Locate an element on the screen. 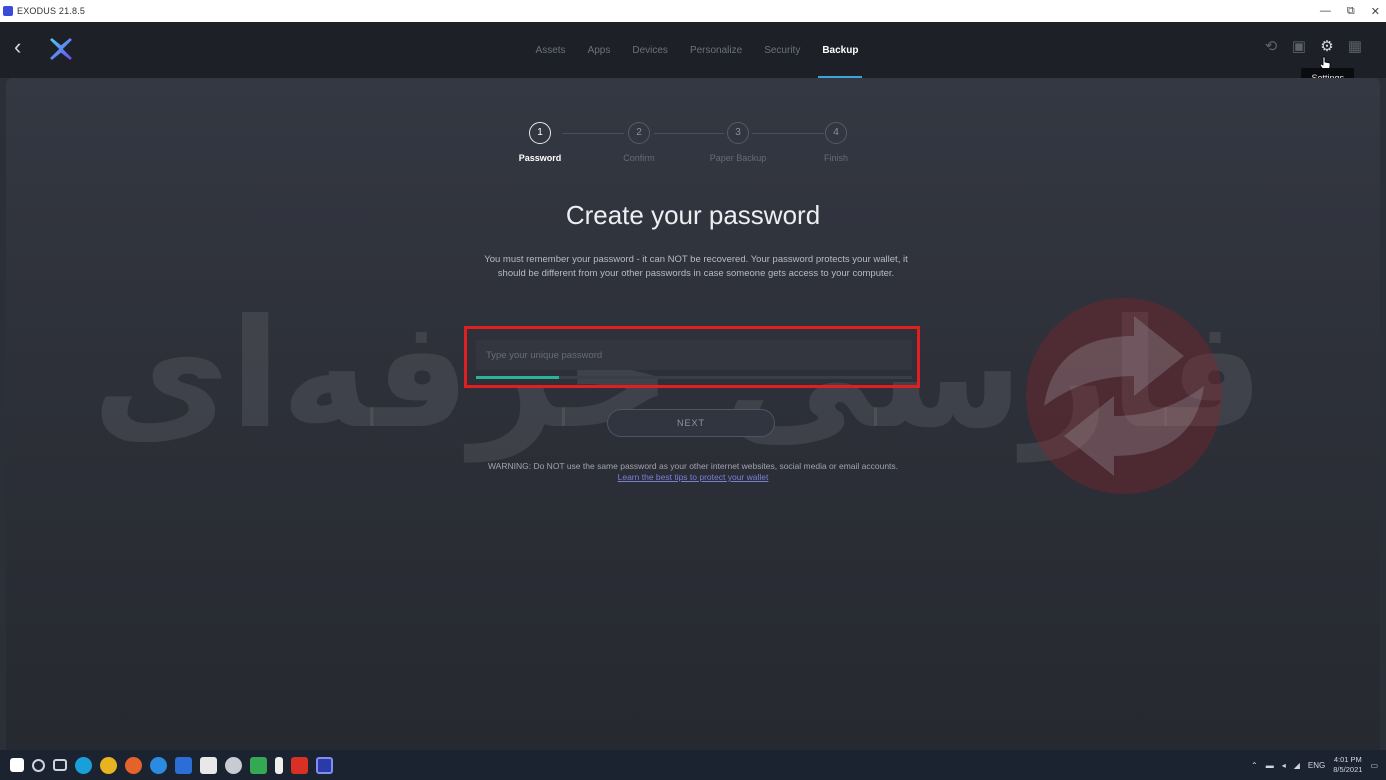  battery-icon: ▬ is located at coordinates (1270, 765).